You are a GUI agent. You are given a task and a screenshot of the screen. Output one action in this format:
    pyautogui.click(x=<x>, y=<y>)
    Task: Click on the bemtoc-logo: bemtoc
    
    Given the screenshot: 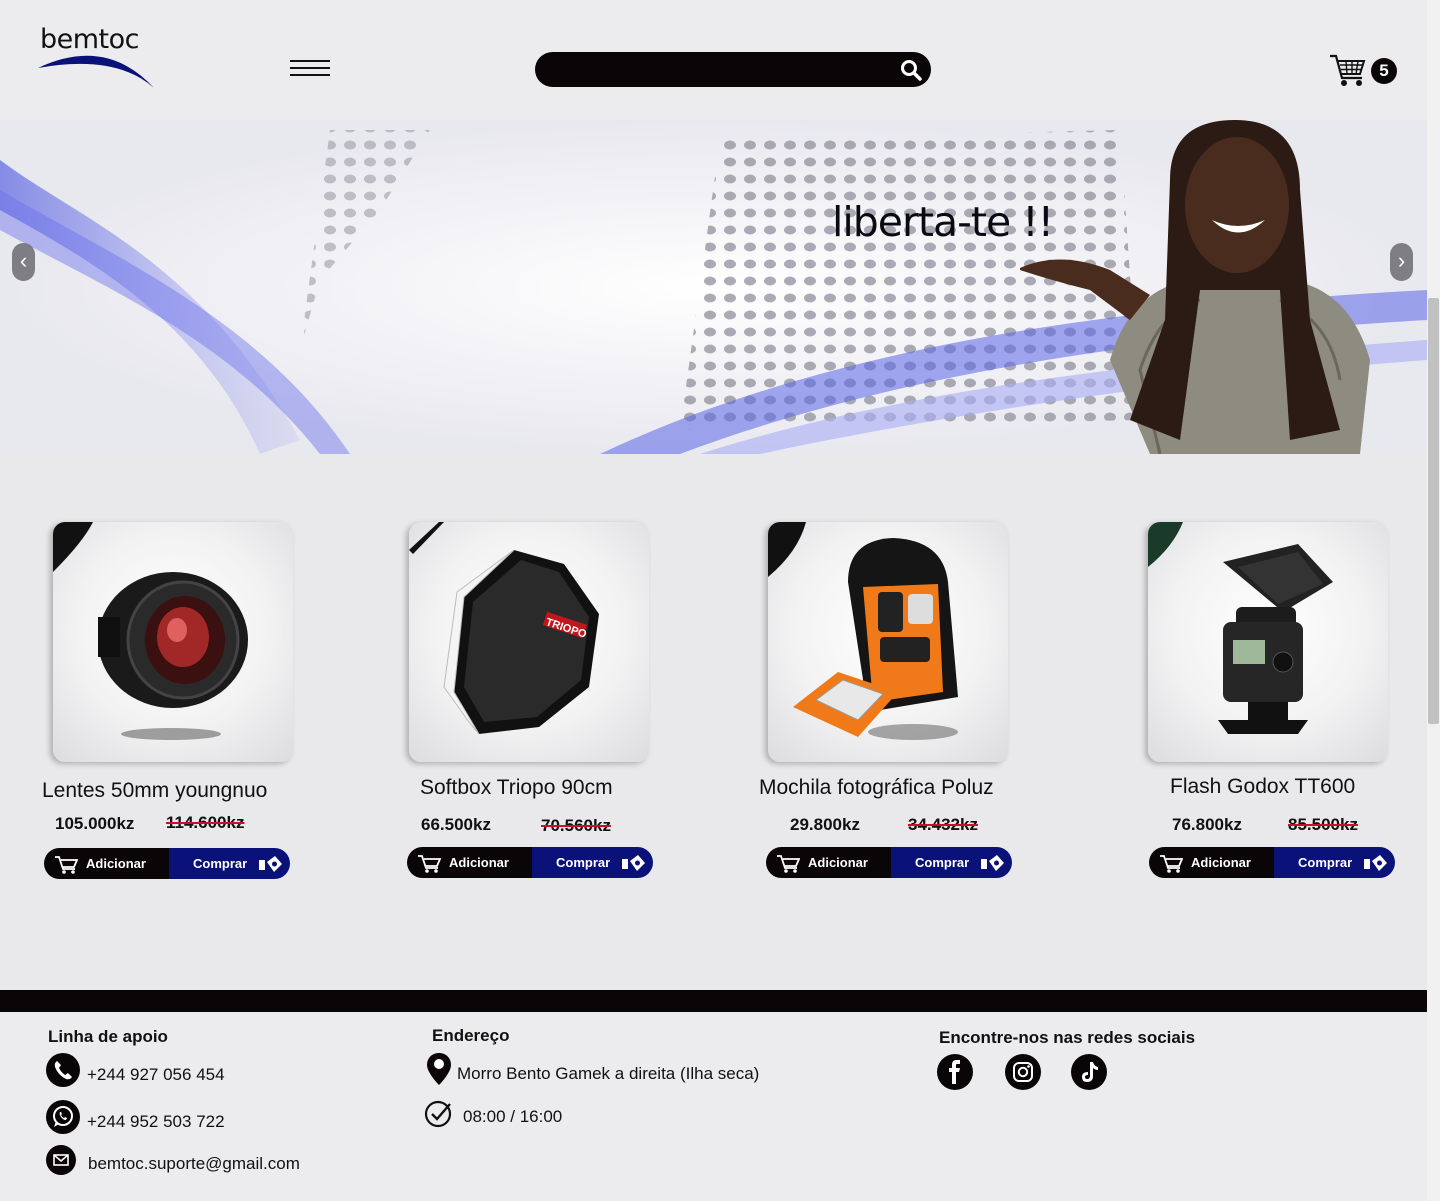 What is the action you would take?
    pyautogui.click(x=98, y=58)
    